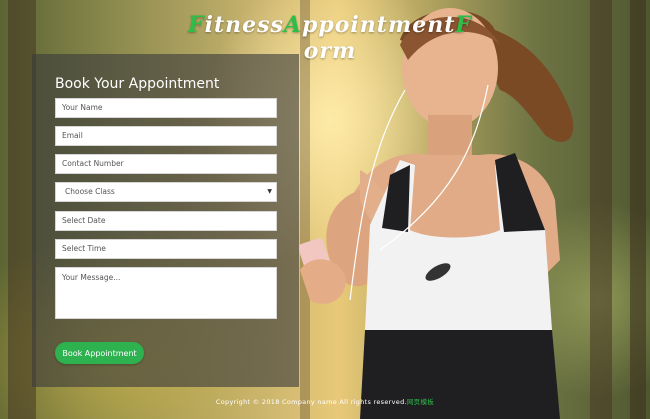 The width and height of the screenshot is (650, 419). I want to click on contact-number-input: Contact Number, so click(166, 164).